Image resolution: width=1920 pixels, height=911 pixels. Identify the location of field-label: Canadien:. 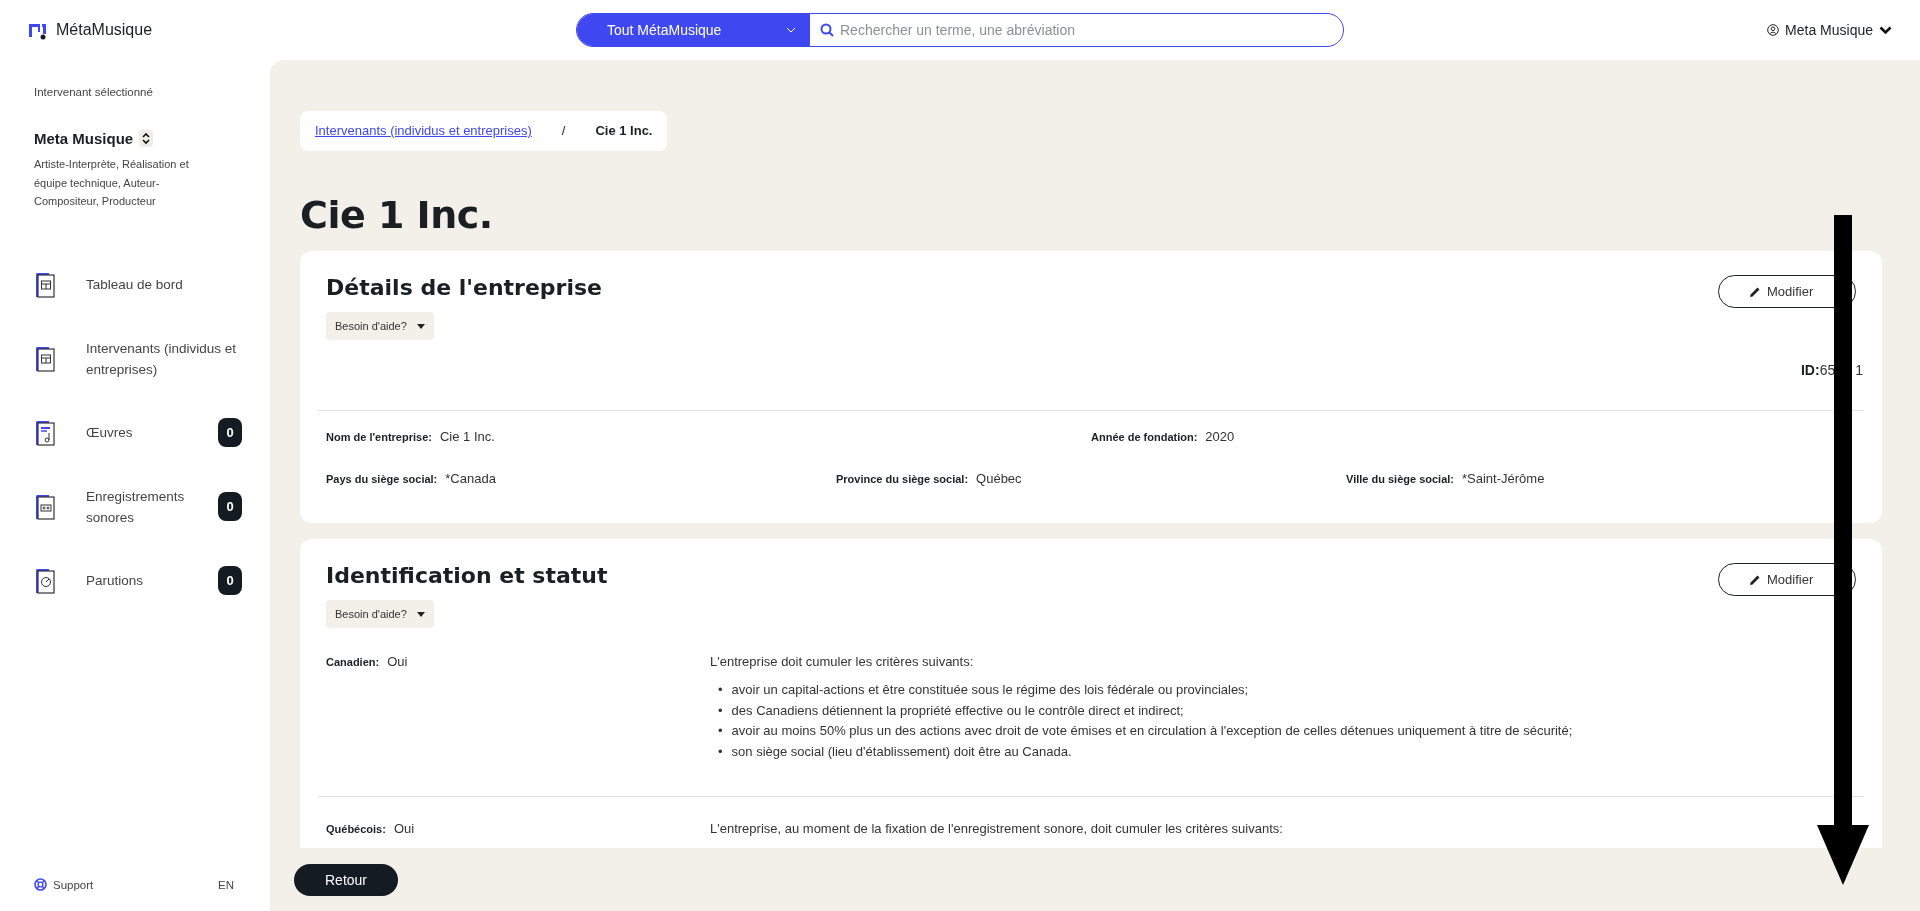
(353, 662).